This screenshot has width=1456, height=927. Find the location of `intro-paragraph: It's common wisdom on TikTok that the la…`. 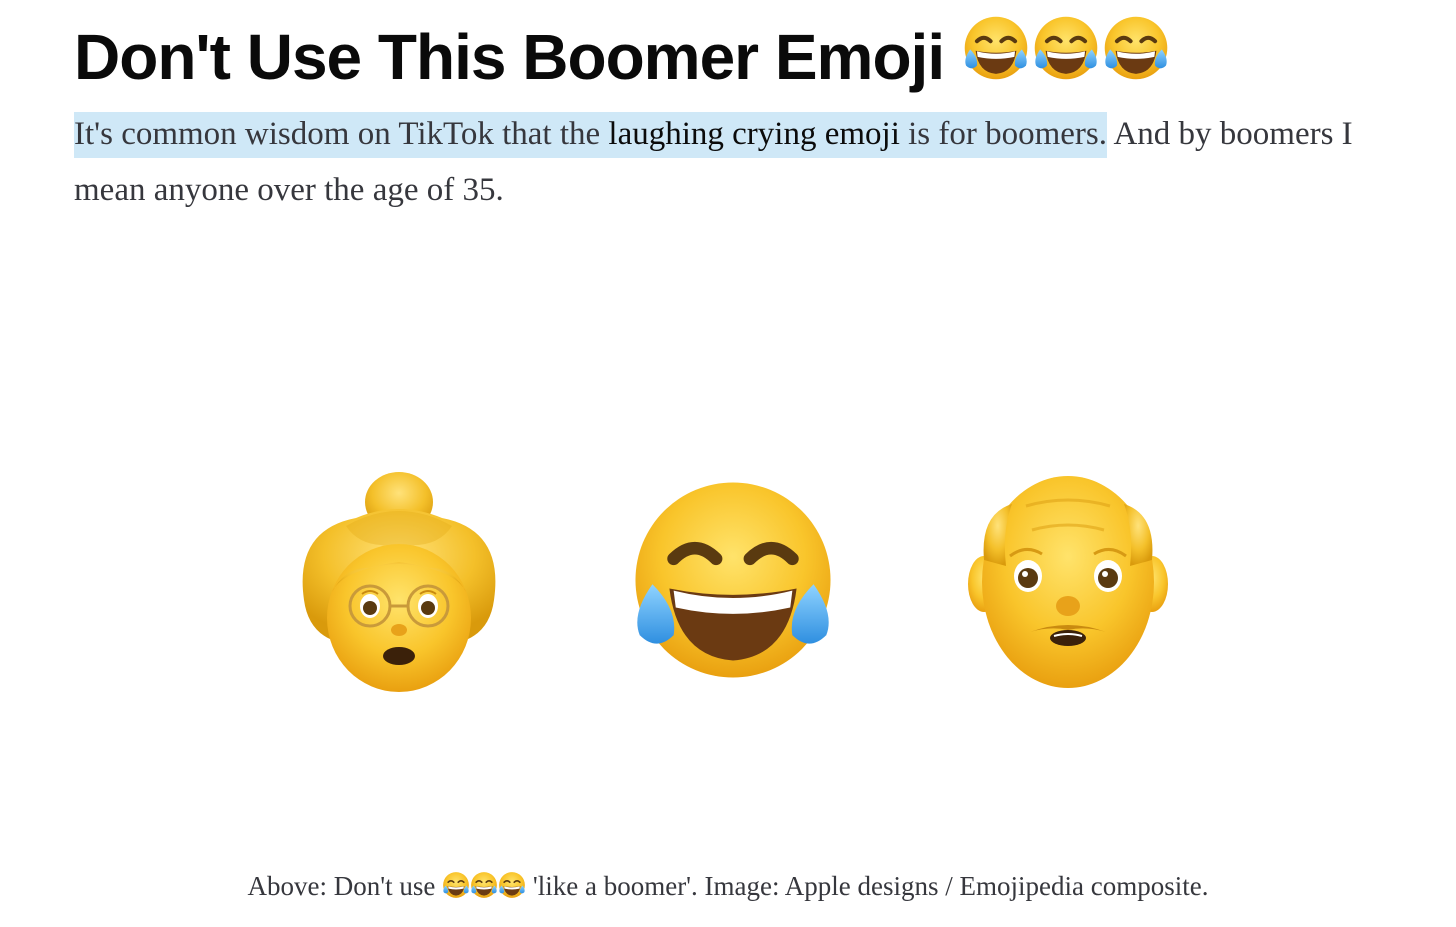

intro-paragraph: It's common wisdom on TikTok that the la… is located at coordinates (734, 162).